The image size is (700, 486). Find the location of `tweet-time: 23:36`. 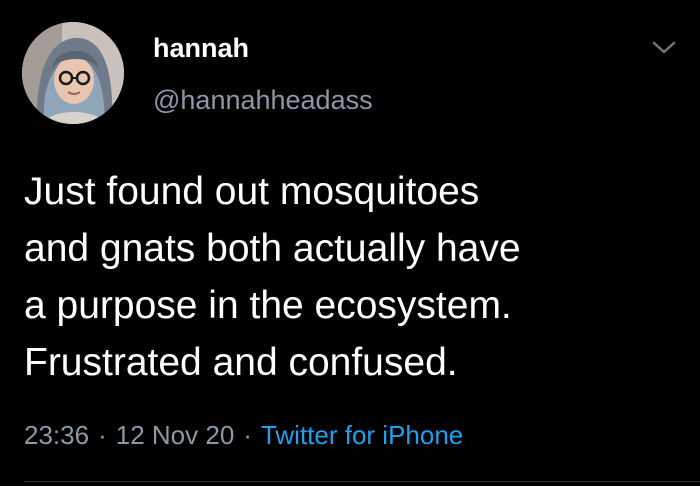

tweet-time: 23:36 is located at coordinates (56, 435).